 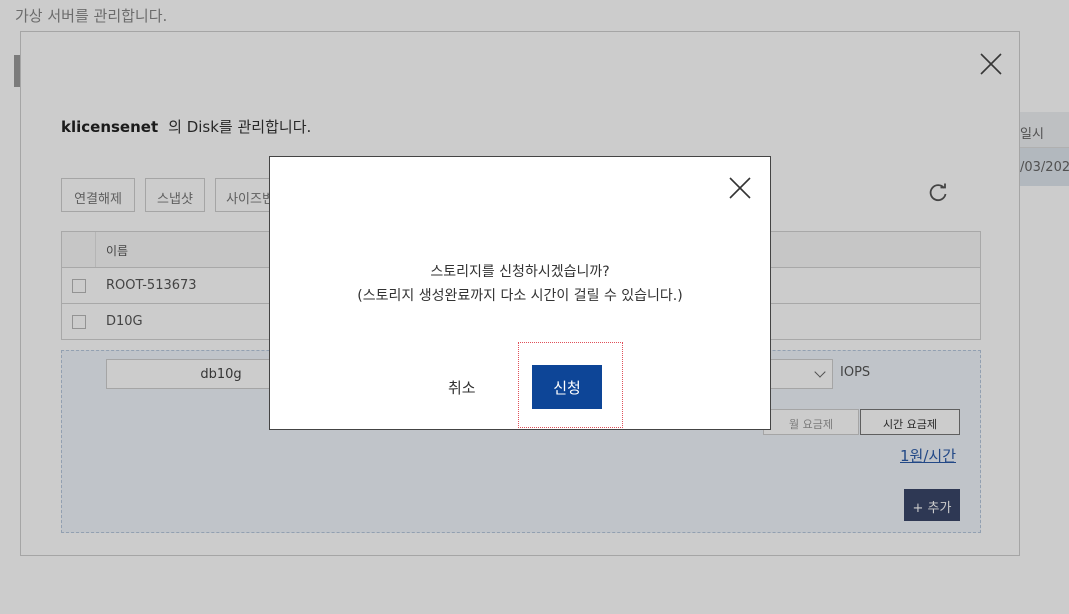 I want to click on cancel-button: 취소, so click(x=462, y=387).